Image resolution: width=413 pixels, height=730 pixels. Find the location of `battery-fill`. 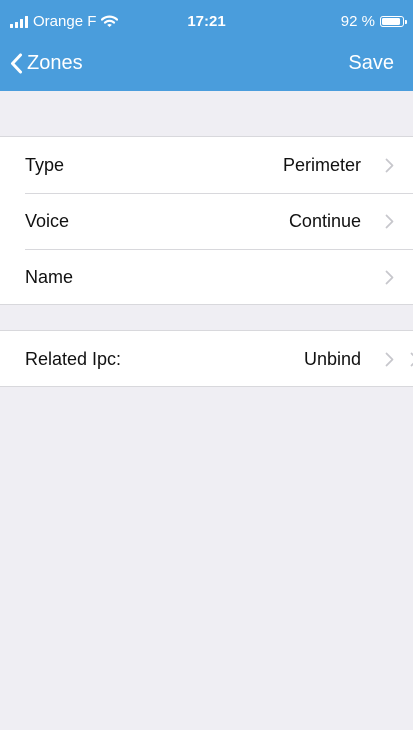

battery-fill is located at coordinates (391, 21).